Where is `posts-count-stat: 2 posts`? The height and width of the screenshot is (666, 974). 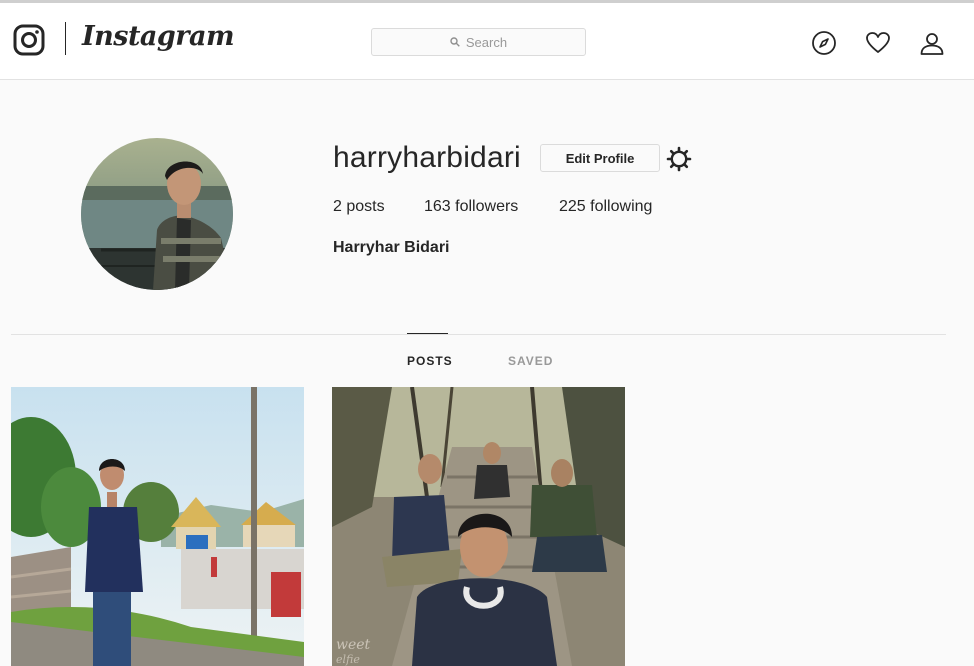
posts-count-stat: 2 posts is located at coordinates (359, 207).